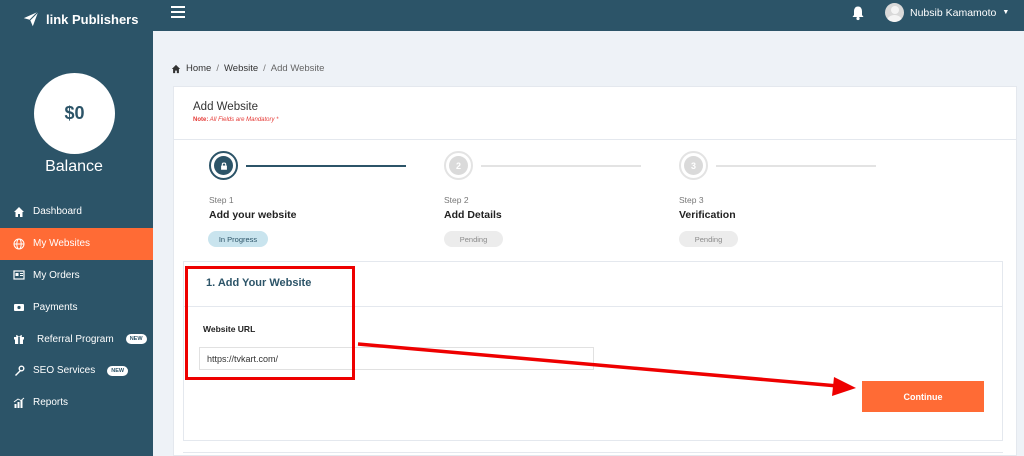  What do you see at coordinates (18, 370) in the screenshot?
I see `tools-icon` at bounding box center [18, 370].